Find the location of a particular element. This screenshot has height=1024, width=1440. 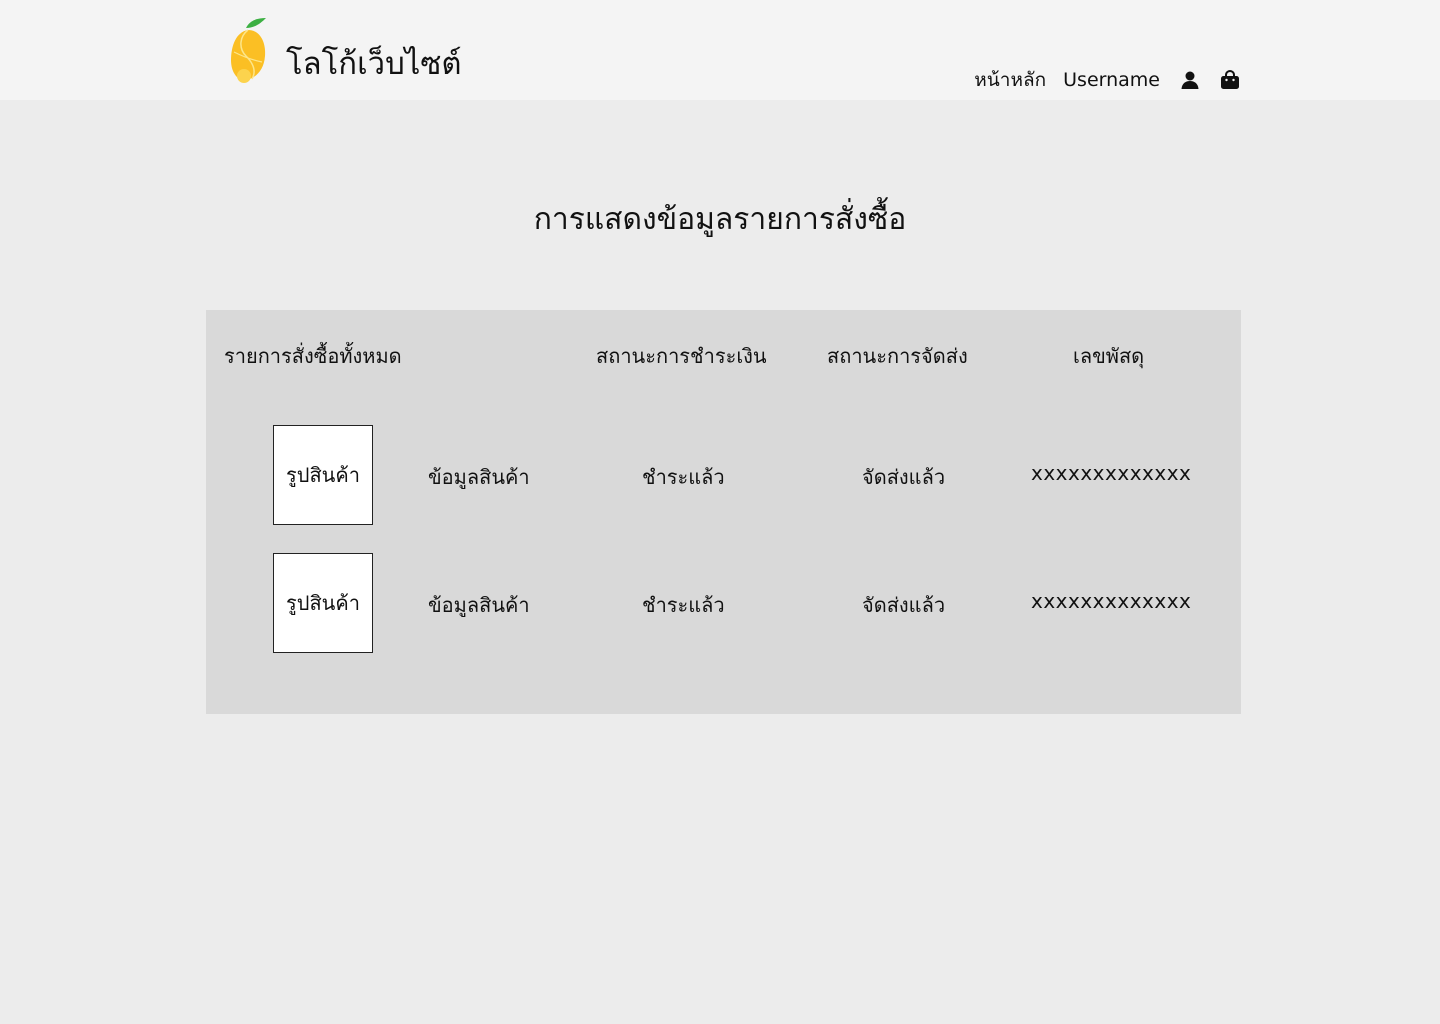

site-header: โลโก้เว็บไซต์ หน้าหลัก Username is located at coordinates (720, 50).